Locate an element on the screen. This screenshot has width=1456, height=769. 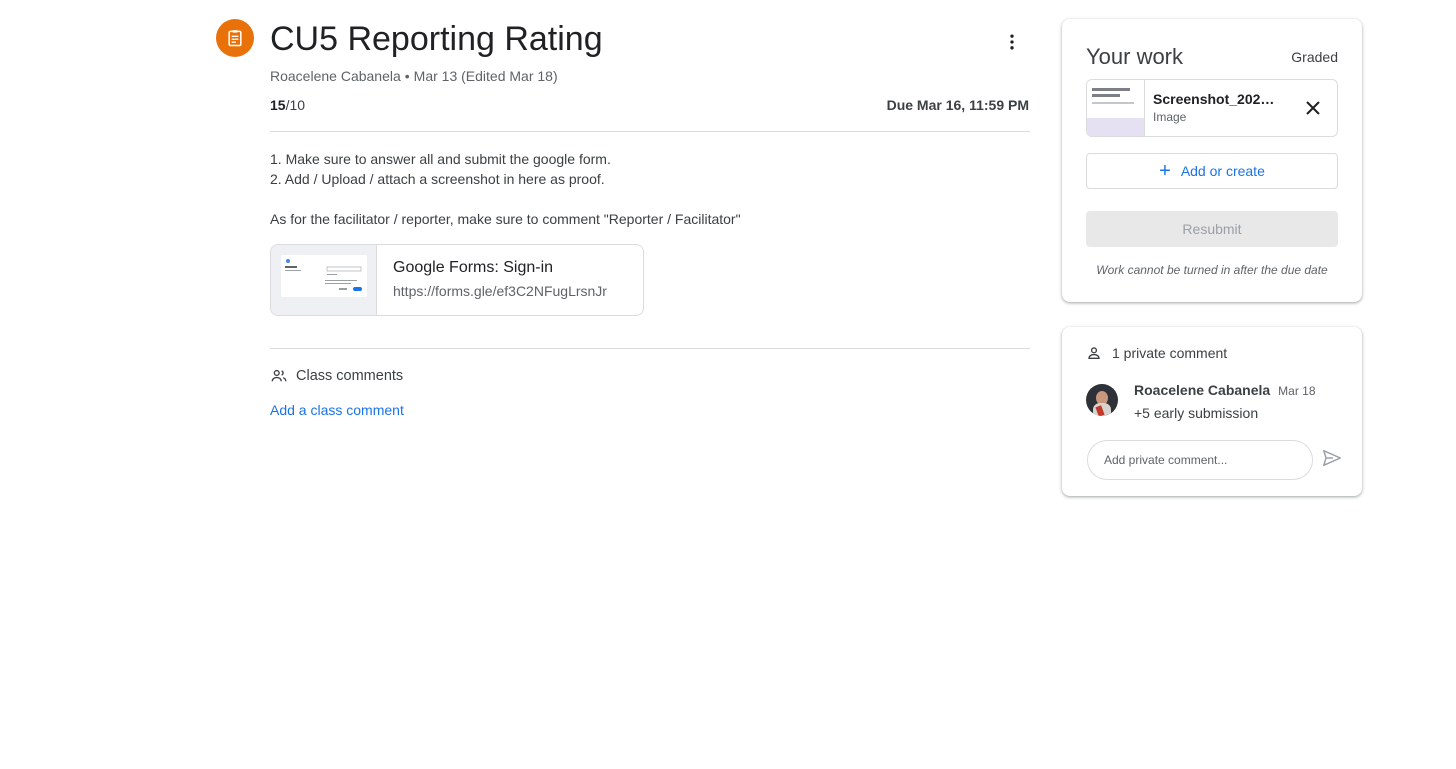
avatar is located at coordinates (1102, 400).